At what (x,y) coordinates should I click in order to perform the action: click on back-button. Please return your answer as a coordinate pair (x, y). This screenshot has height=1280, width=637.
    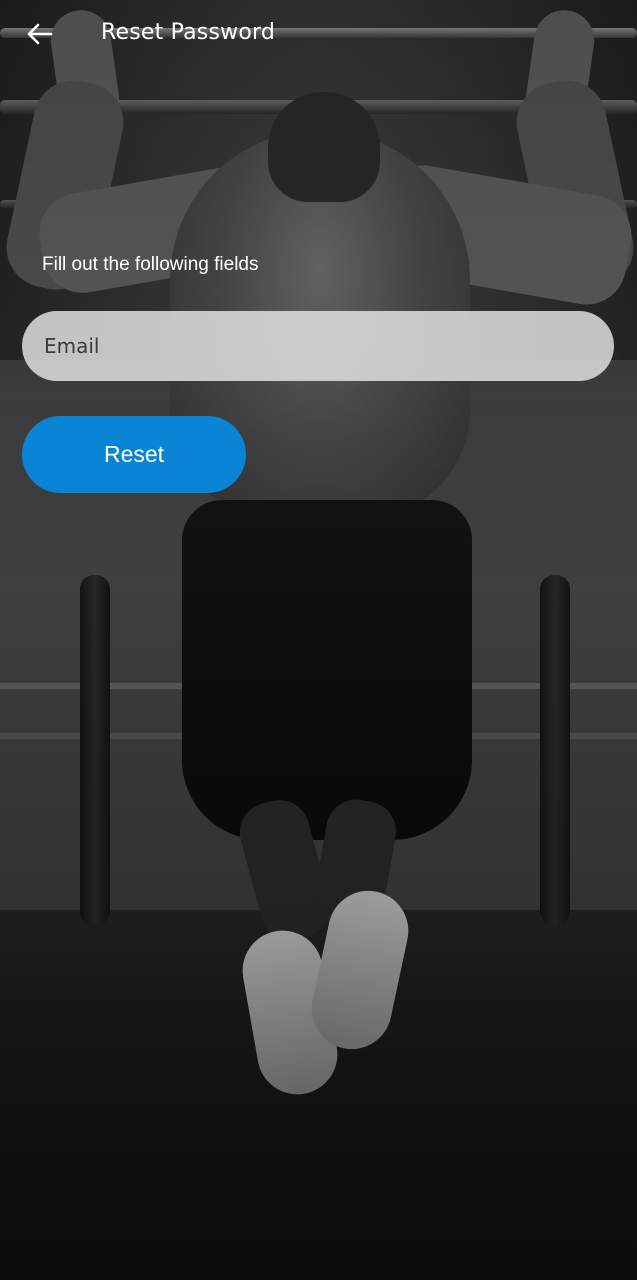
    Looking at the image, I should click on (40, 36).